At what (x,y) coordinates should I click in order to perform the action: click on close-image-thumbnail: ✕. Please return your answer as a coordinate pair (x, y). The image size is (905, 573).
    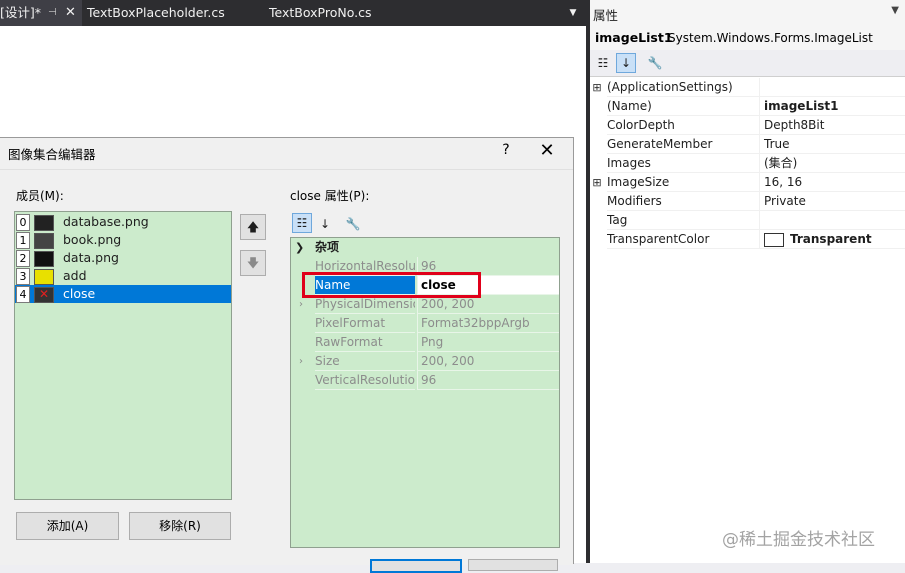
    Looking at the image, I should click on (44, 295).